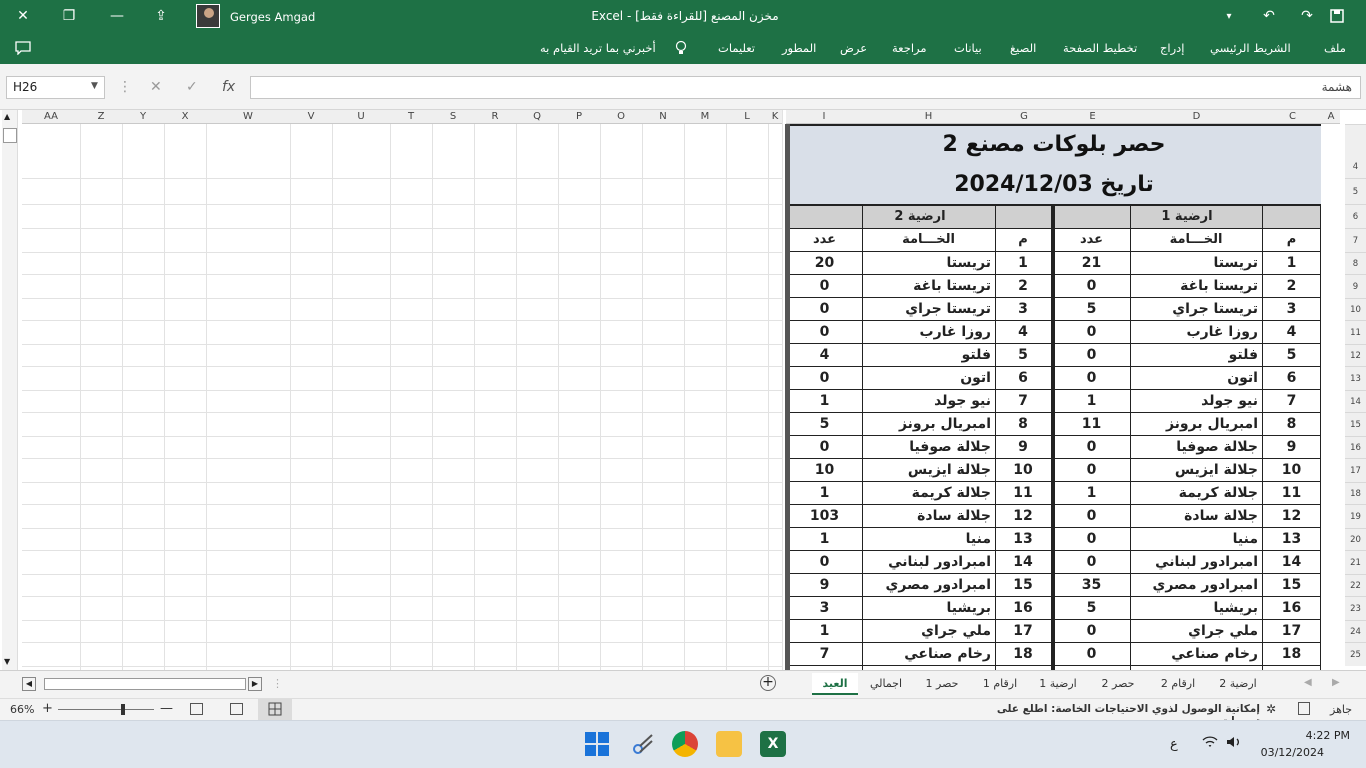 This screenshot has height=768, width=1366. Describe the element at coordinates (1335, 48) in the screenshot. I see `tab-file: ملف` at that location.